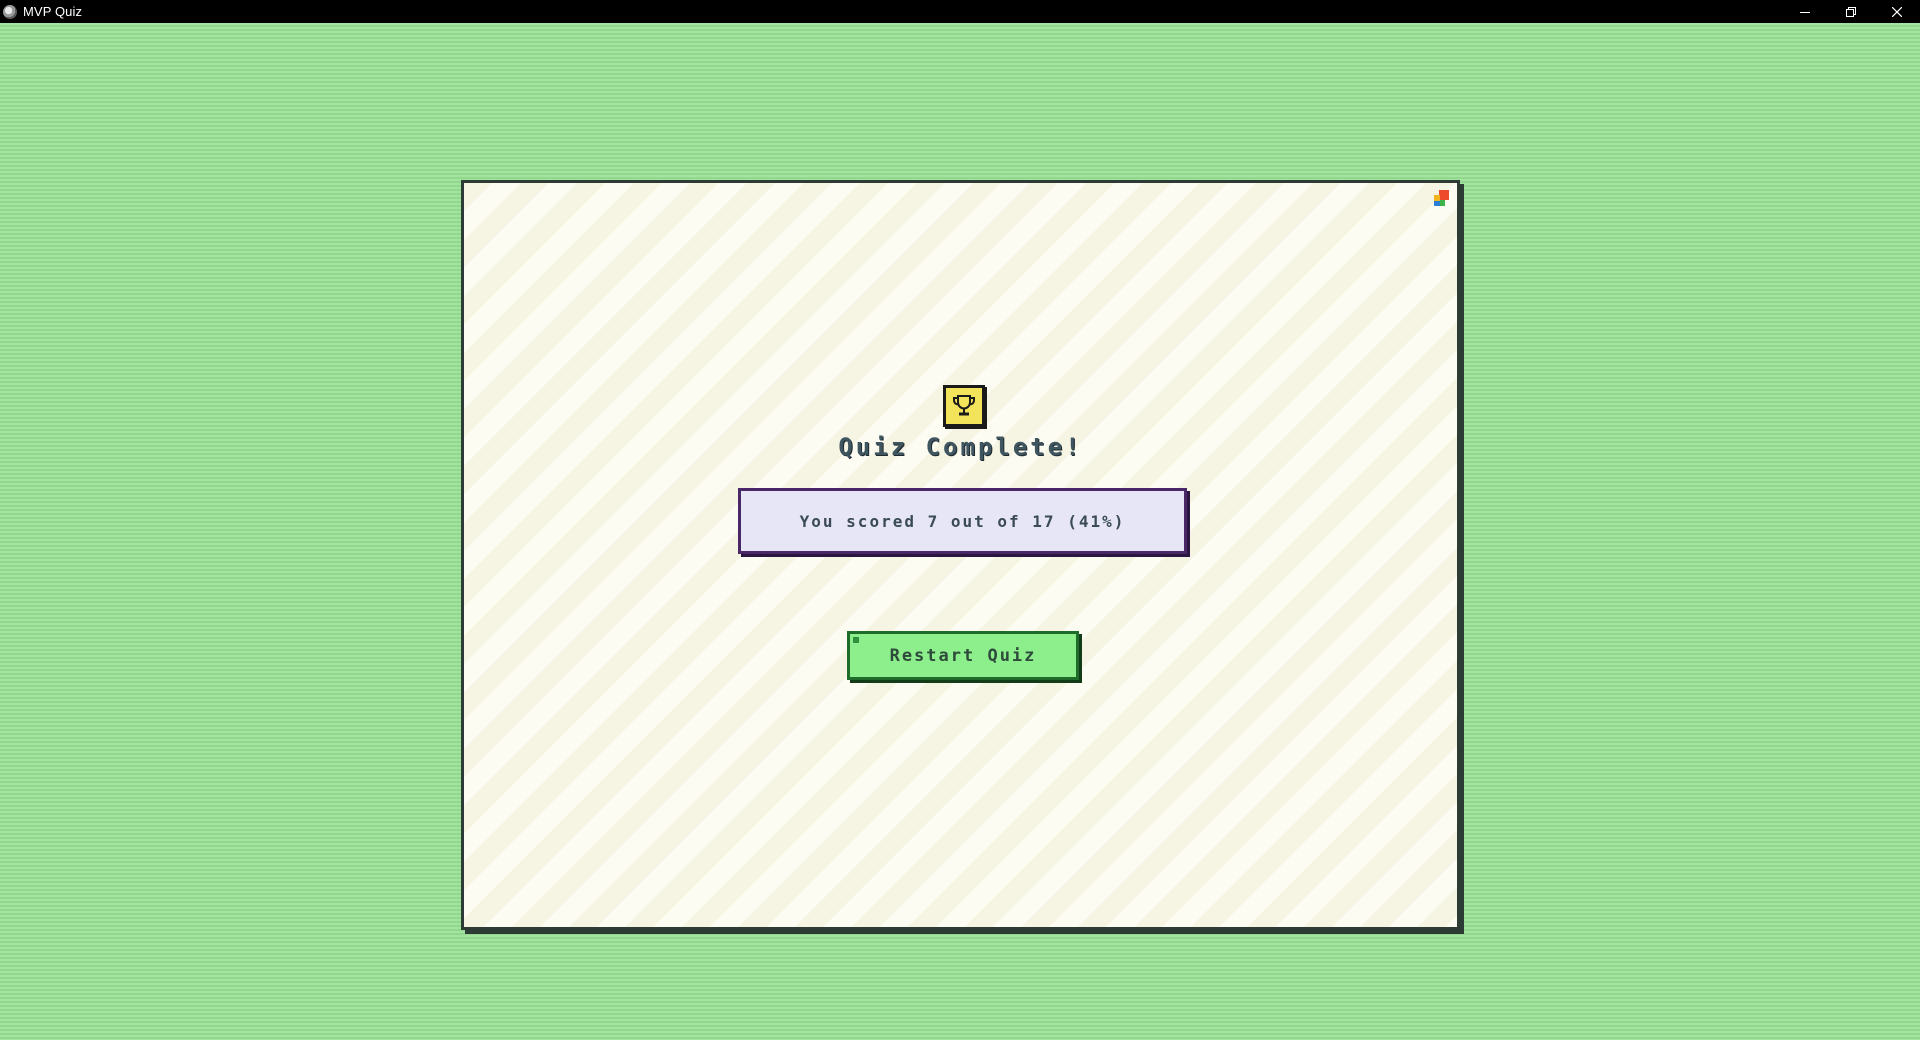  I want to click on close-button, so click(1897, 11).